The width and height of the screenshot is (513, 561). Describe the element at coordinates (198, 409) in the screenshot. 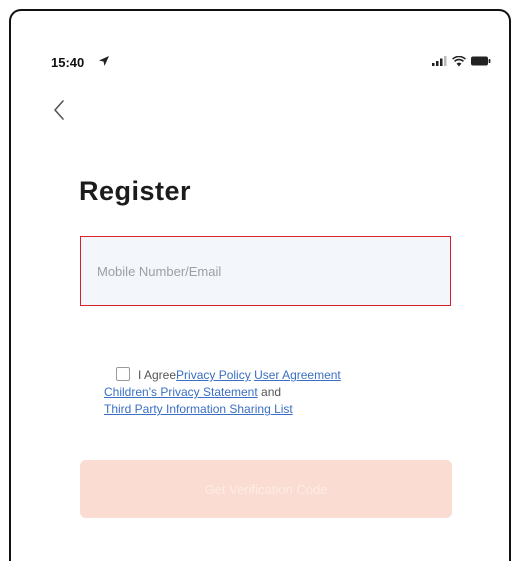

I see `third-party-link: Third Party Information Sharing List` at that location.